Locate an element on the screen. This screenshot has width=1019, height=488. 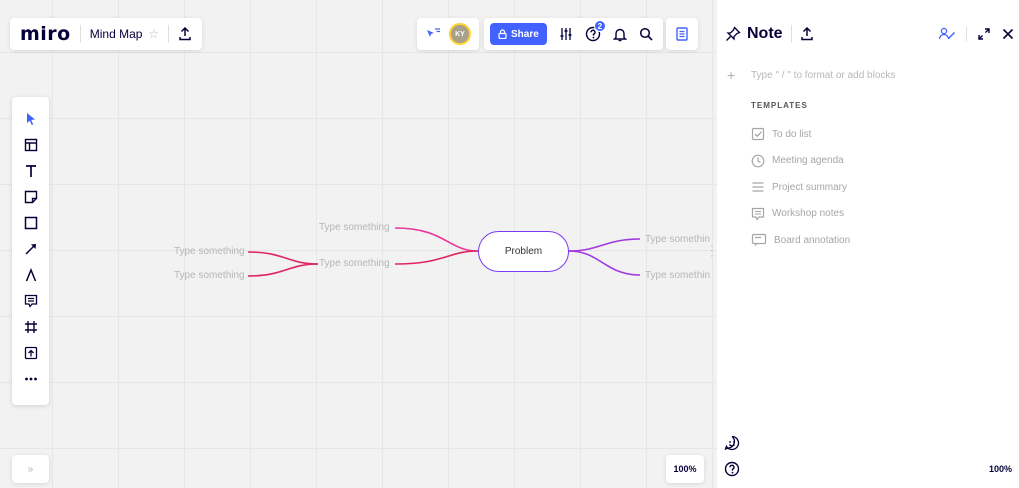
mindmap-node-lower-left: Type something is located at coordinates (354, 263).